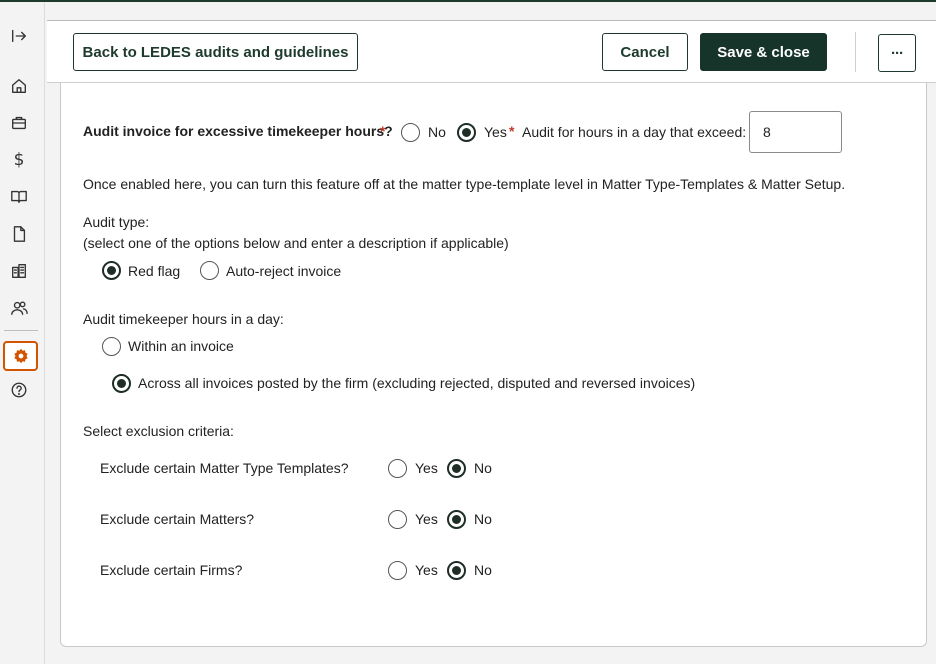 The width and height of the screenshot is (936, 664). What do you see at coordinates (21, 330) in the screenshot?
I see `sidebar-divider` at bounding box center [21, 330].